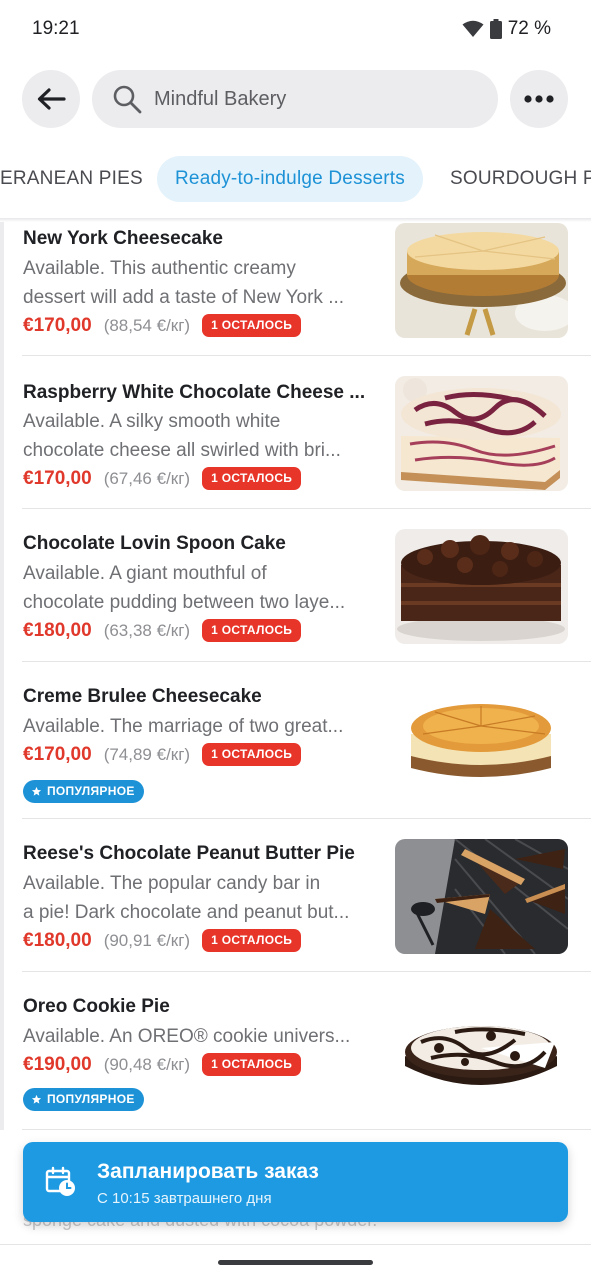 The height and width of the screenshot is (1280, 591). Describe the element at coordinates (154, 543) in the screenshot. I see `item-title: Chocolate Lovin Spoon Cake` at that location.